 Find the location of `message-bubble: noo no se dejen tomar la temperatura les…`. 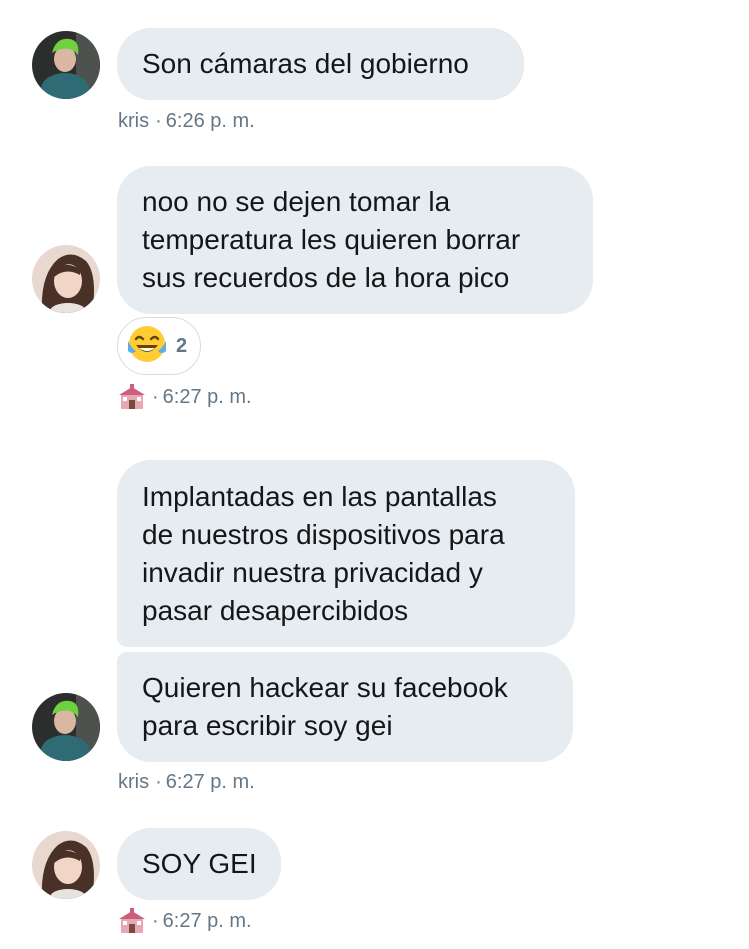

message-bubble: noo no se dejen tomar la temperatura les… is located at coordinates (355, 240).